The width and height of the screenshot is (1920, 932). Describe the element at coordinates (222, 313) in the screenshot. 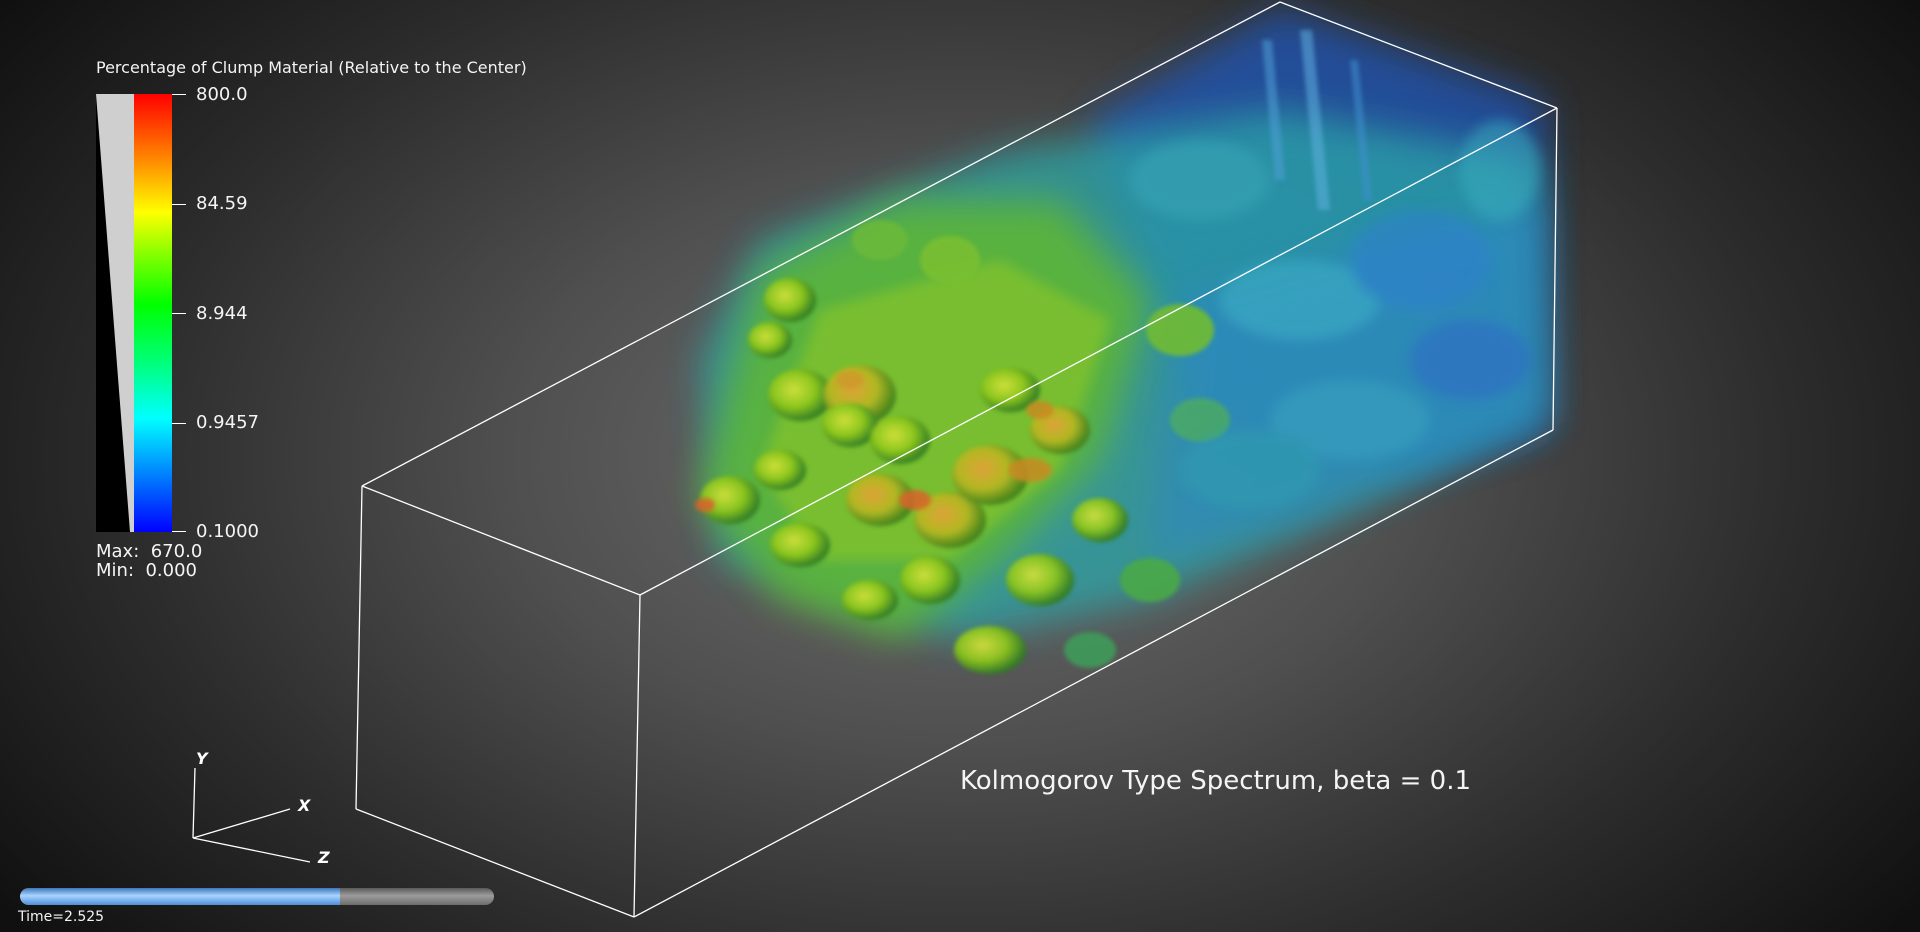

I see `legend-tick-label: 8.944` at that location.